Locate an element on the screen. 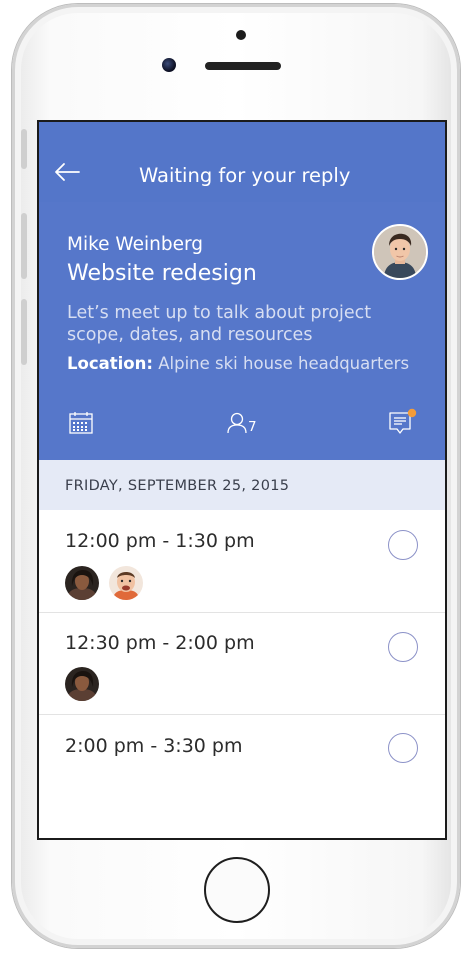  date-header: FRIDAY, SEPTEMBER 25, 2015 is located at coordinates (242, 485).